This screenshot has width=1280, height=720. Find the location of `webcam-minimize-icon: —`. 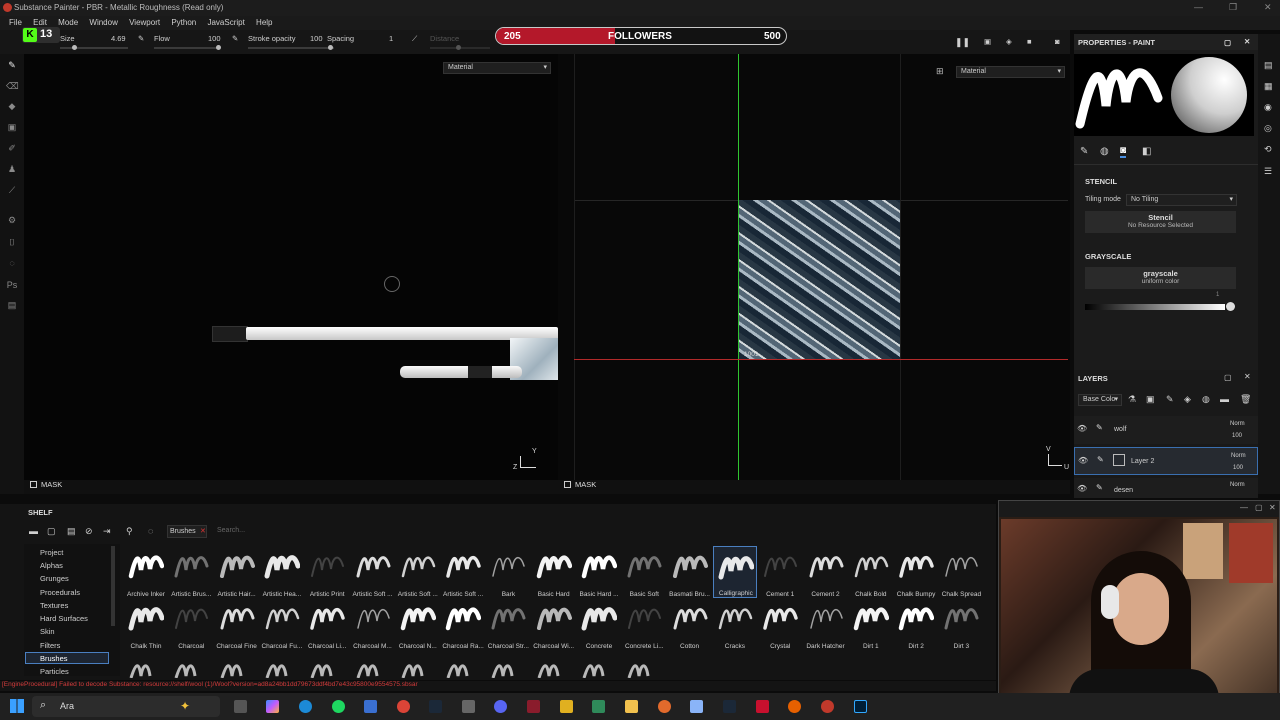

webcam-minimize-icon: — is located at coordinates (1244, 507).